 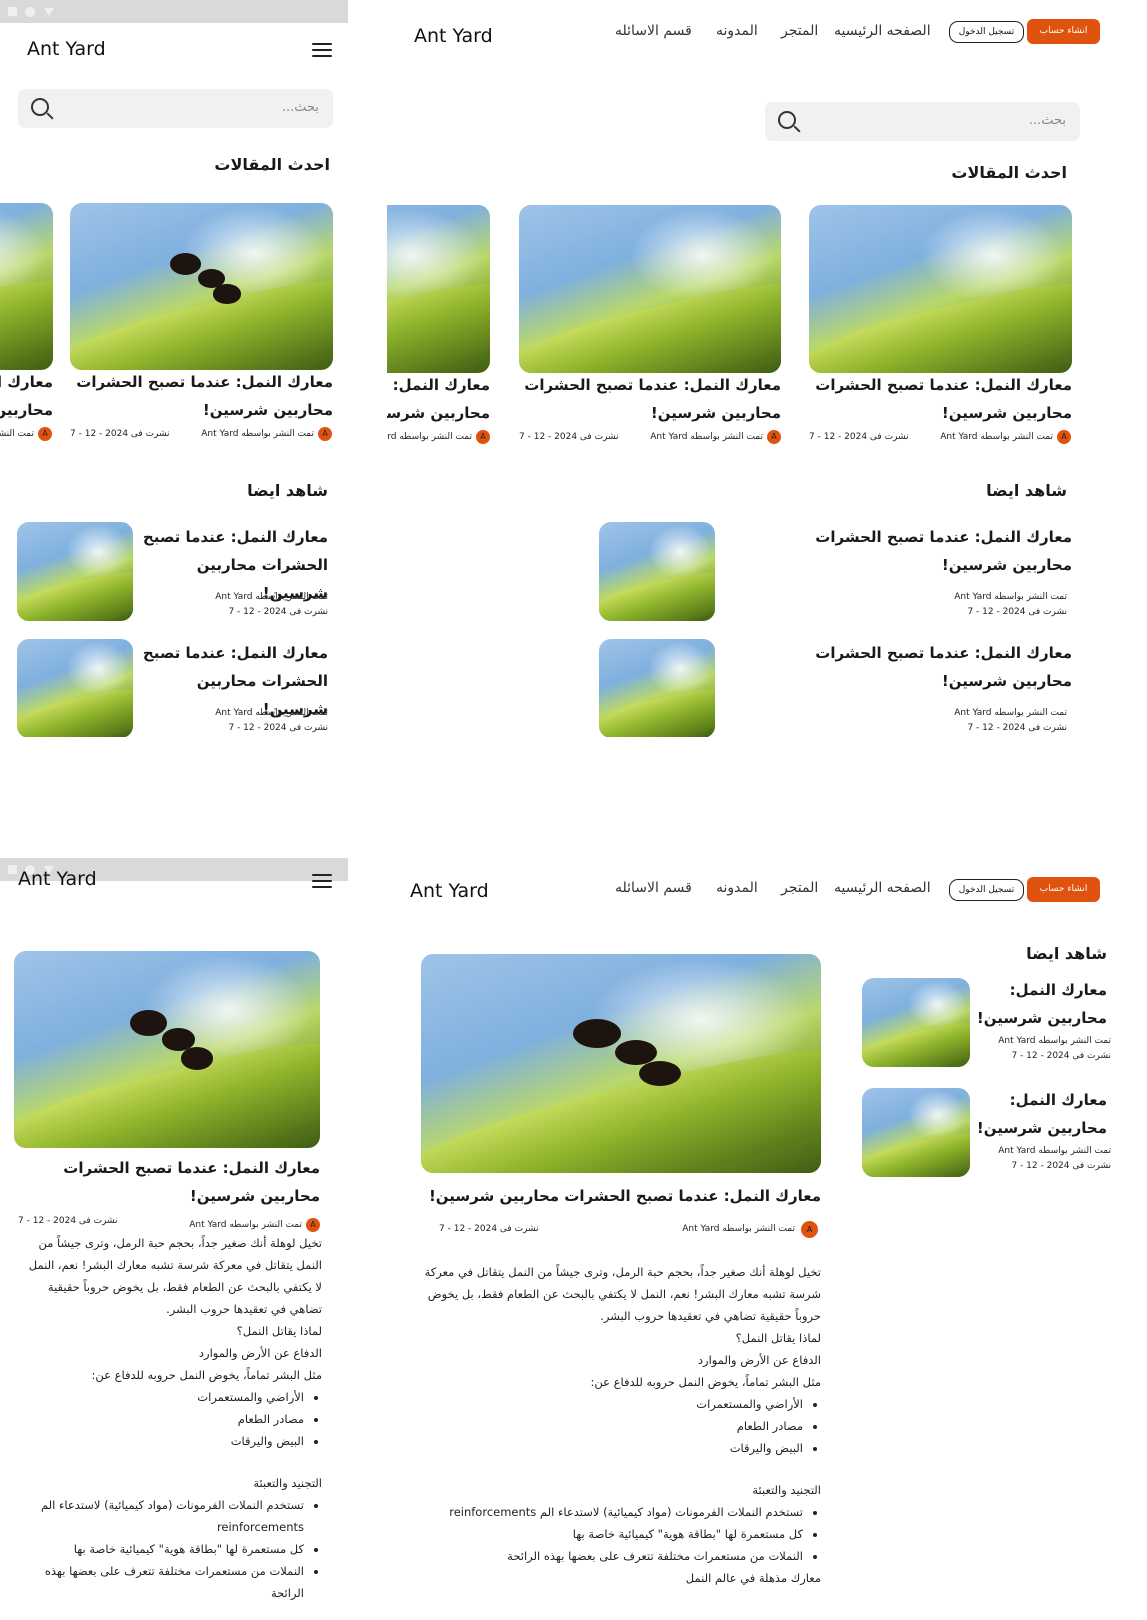 I want to click on article-heading-exciting: معارك مذهلة في عالم النمل, so click(x=753, y=1578).